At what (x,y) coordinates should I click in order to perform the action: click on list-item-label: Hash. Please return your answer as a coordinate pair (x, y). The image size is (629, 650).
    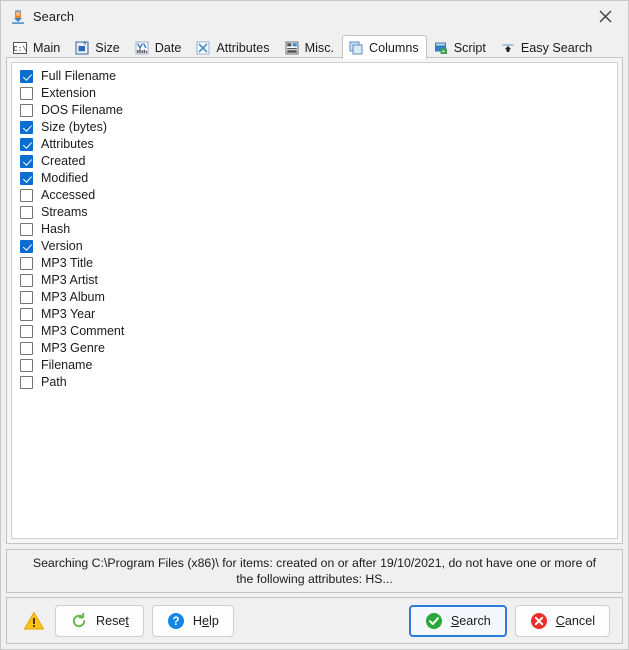
    Looking at the image, I should click on (56, 229).